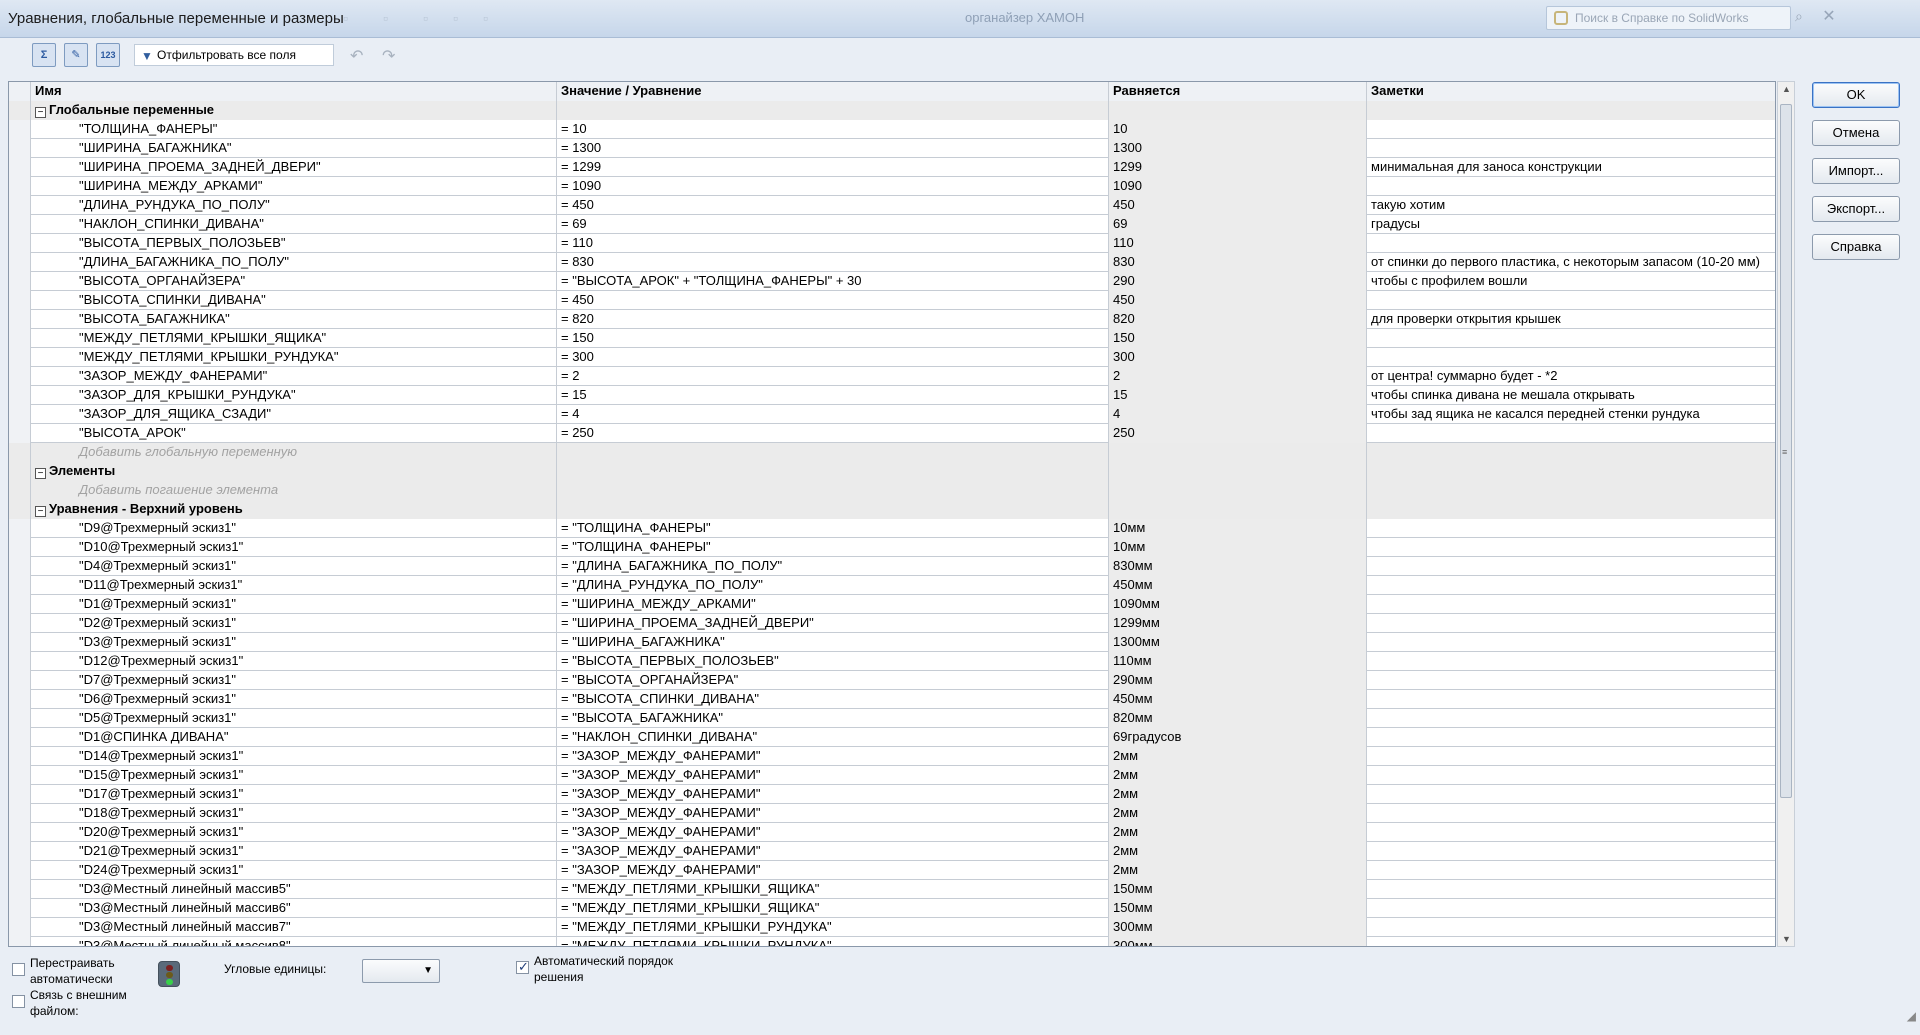 The image size is (1920, 1035). What do you see at coordinates (294, 243) in the screenshot?
I see `name-cell: "ВЫСОТА_ПЕРВЫХ_ПОЛОЗЬЕВ"` at bounding box center [294, 243].